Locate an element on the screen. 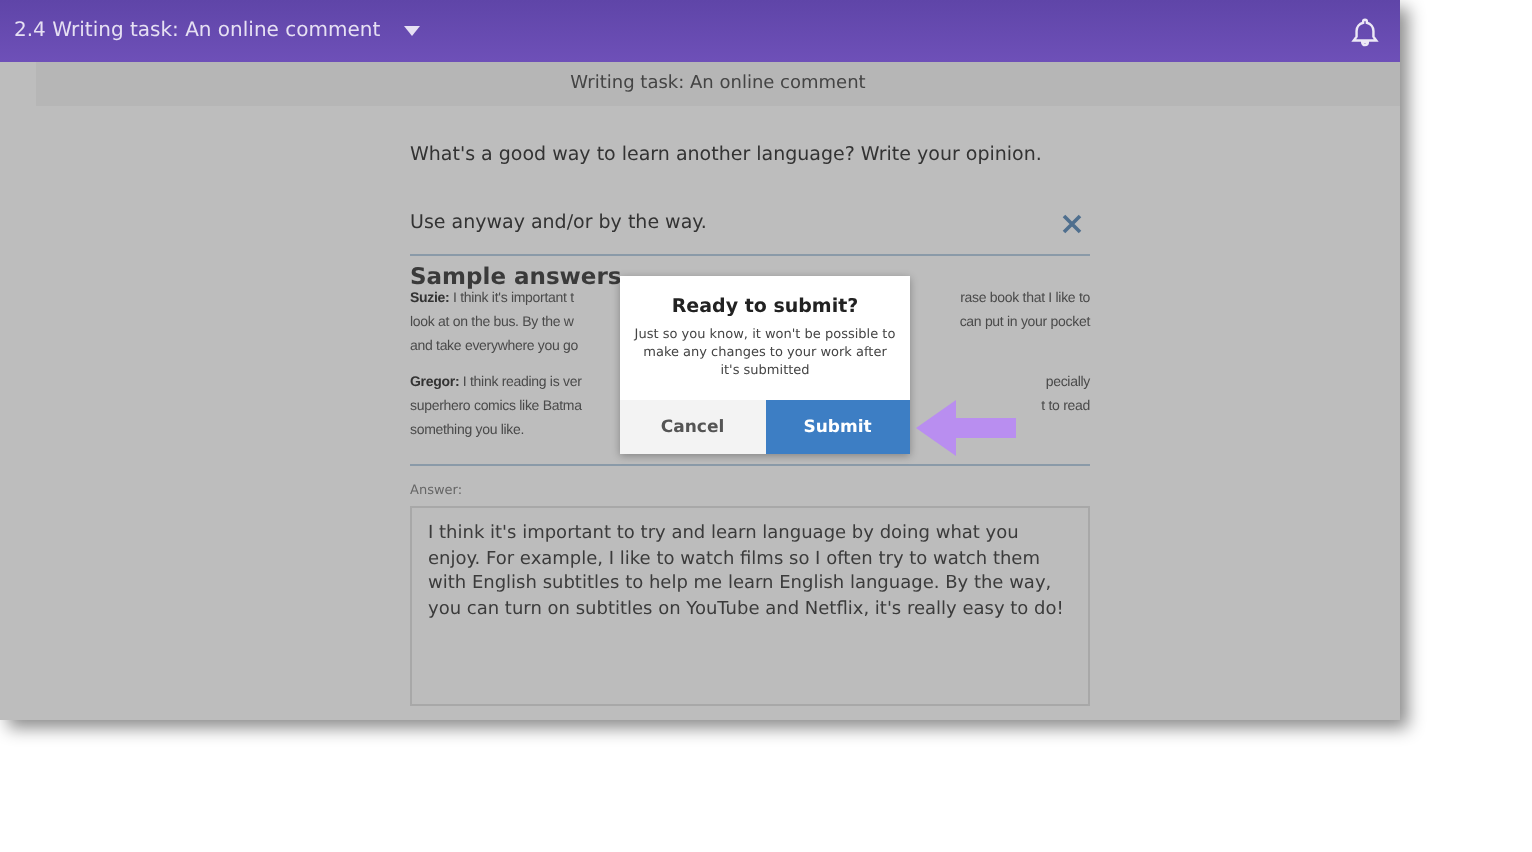 The height and width of the screenshot is (852, 1532). arrow-icon is located at coordinates (966, 428).